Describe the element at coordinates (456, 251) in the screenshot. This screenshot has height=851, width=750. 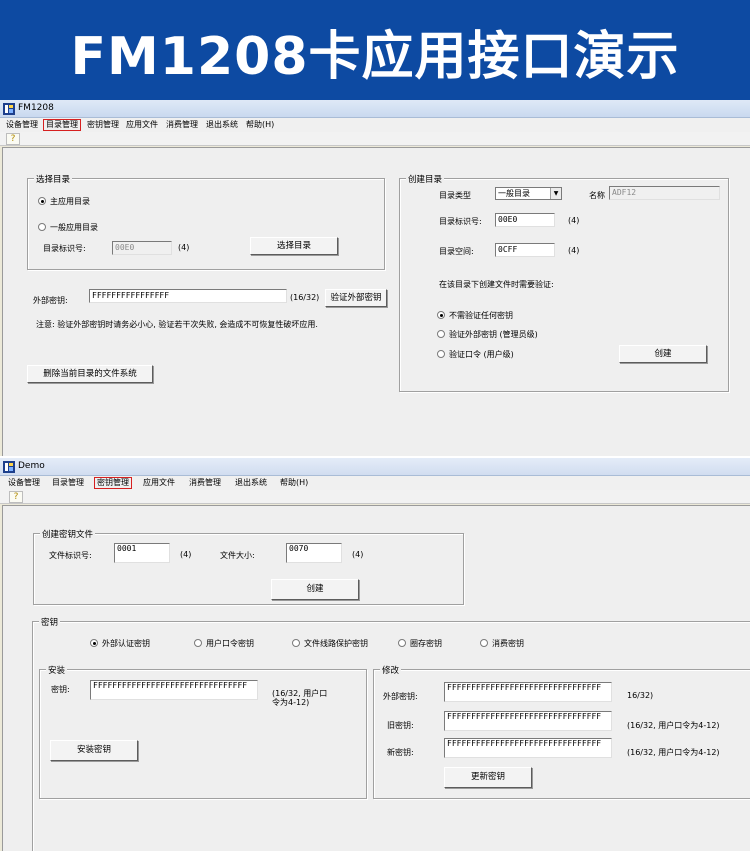
I see `dir-space-label: 目录空间:` at that location.